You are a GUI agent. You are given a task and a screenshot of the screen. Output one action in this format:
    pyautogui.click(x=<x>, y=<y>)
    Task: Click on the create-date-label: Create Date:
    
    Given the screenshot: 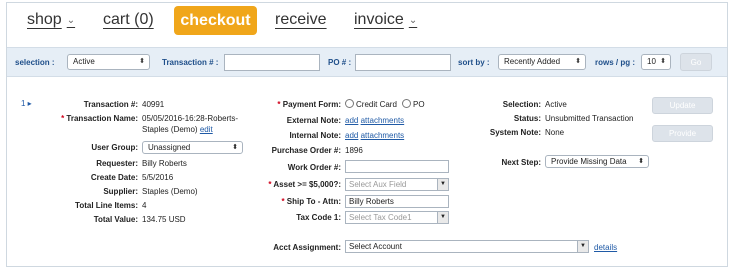 What is the action you would take?
    pyautogui.click(x=114, y=177)
    